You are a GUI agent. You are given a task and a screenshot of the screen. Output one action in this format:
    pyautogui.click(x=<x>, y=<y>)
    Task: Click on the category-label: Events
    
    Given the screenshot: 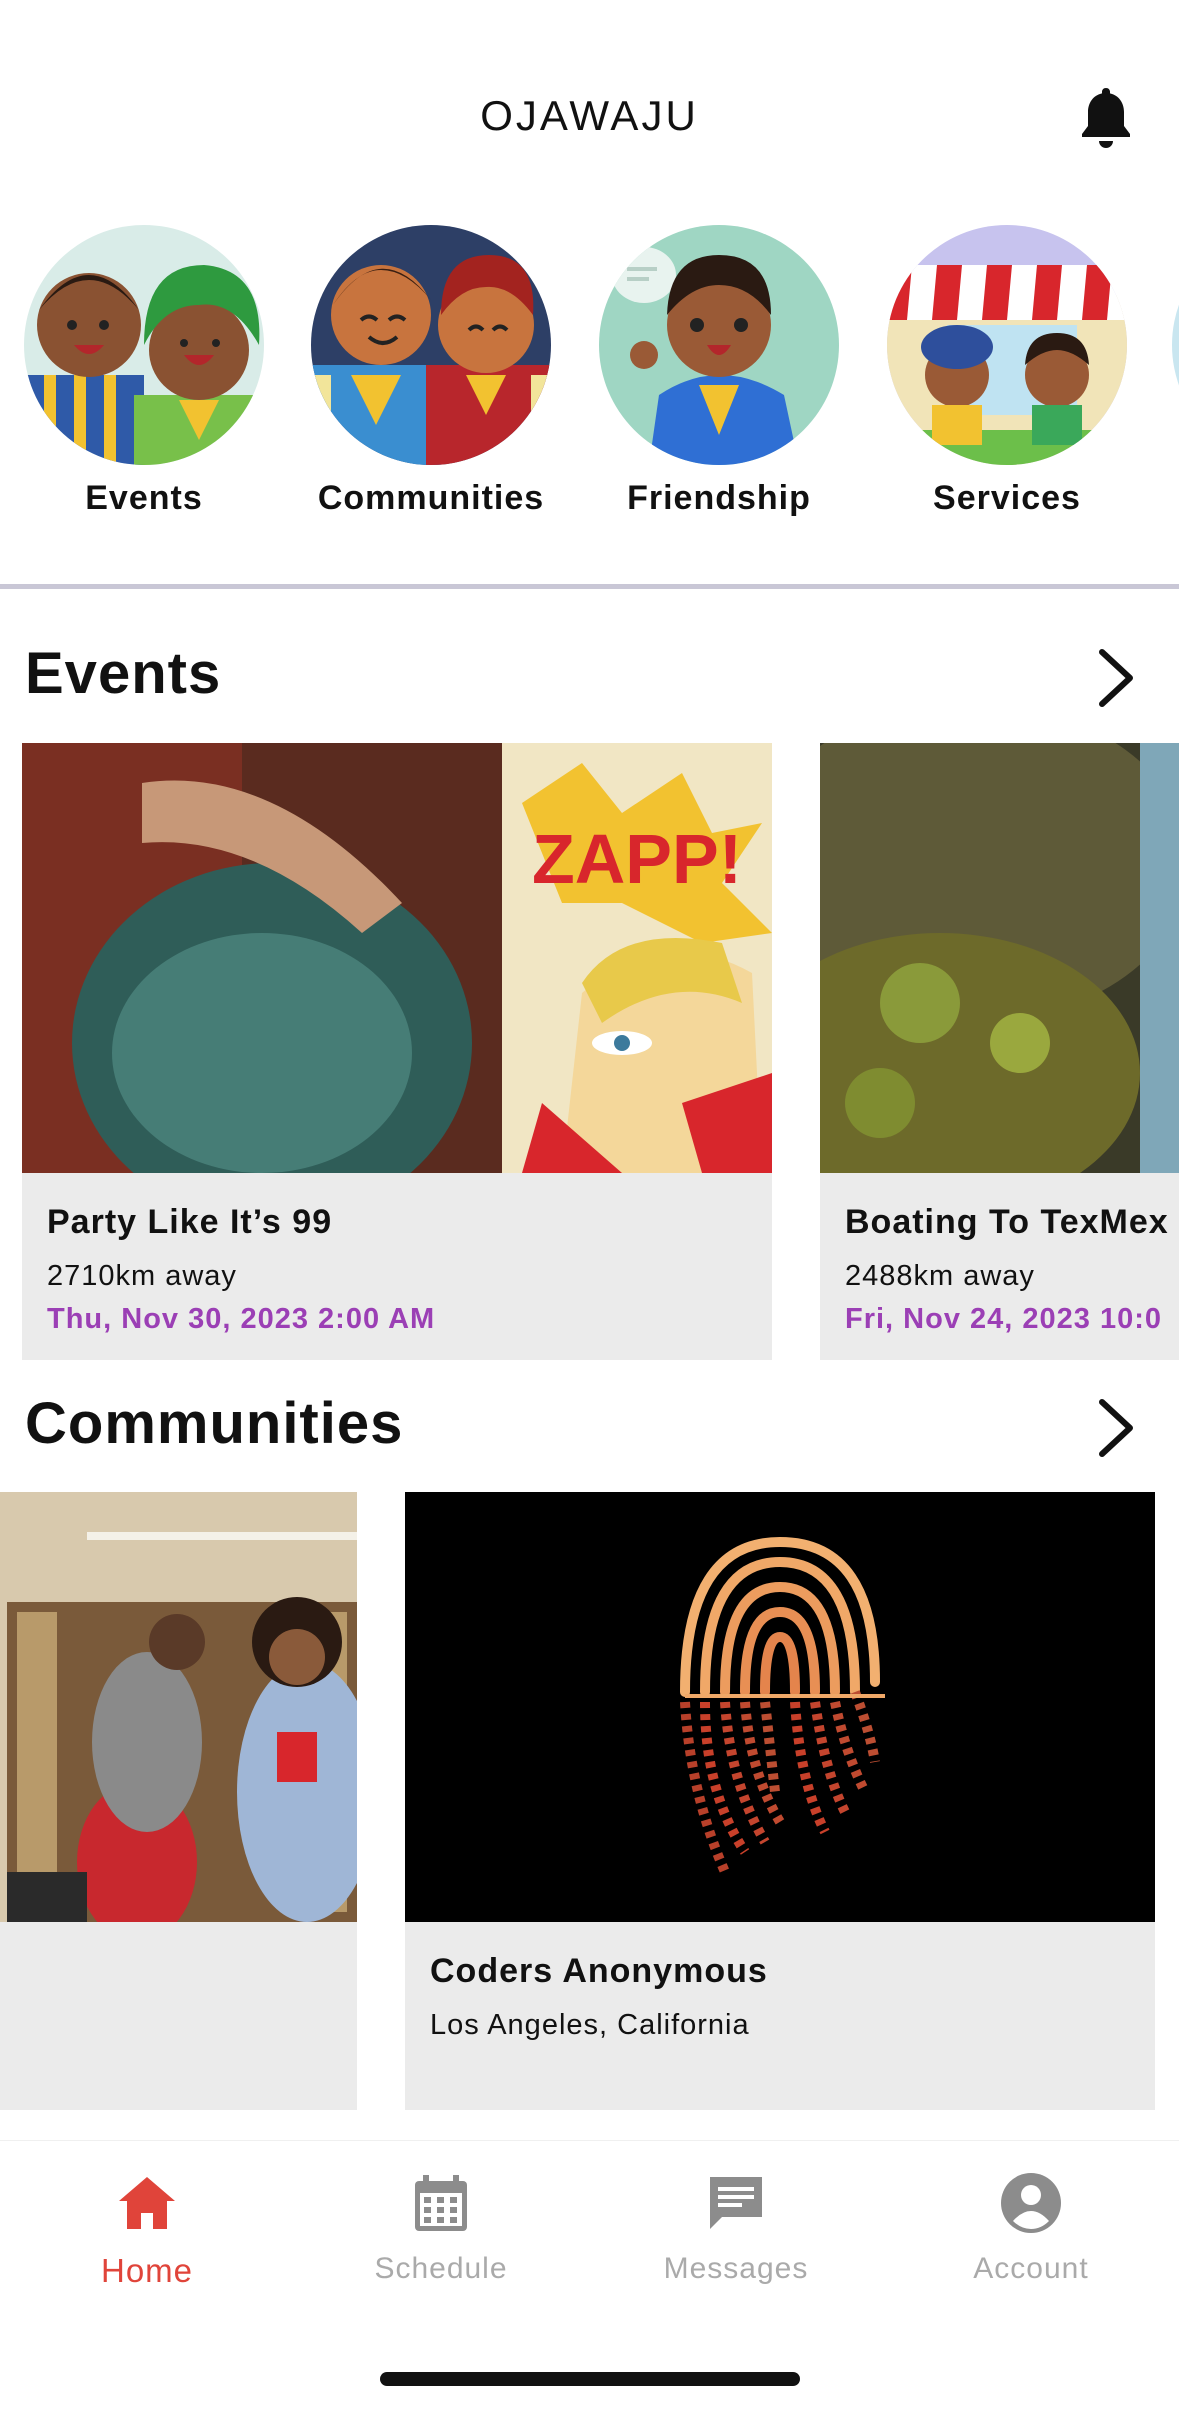 What is the action you would take?
    pyautogui.click(x=144, y=498)
    